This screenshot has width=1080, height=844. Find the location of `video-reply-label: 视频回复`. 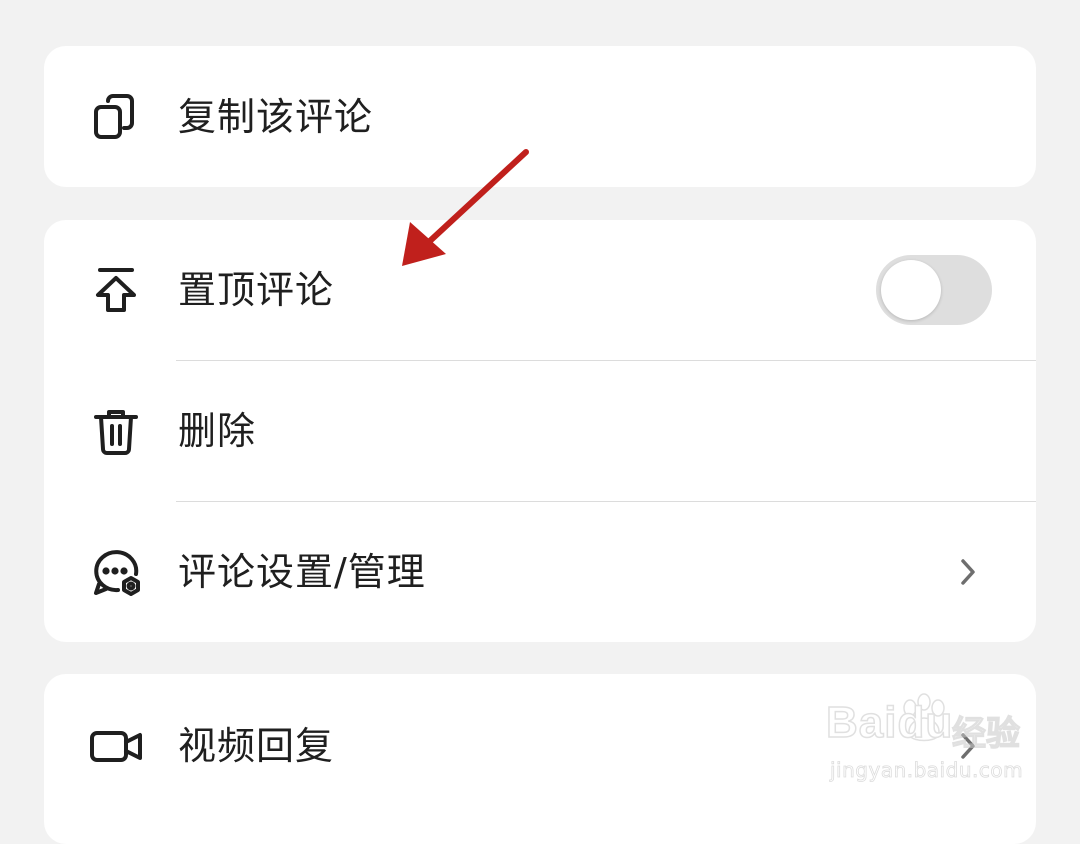

video-reply-label: 视频回复 is located at coordinates (256, 745).